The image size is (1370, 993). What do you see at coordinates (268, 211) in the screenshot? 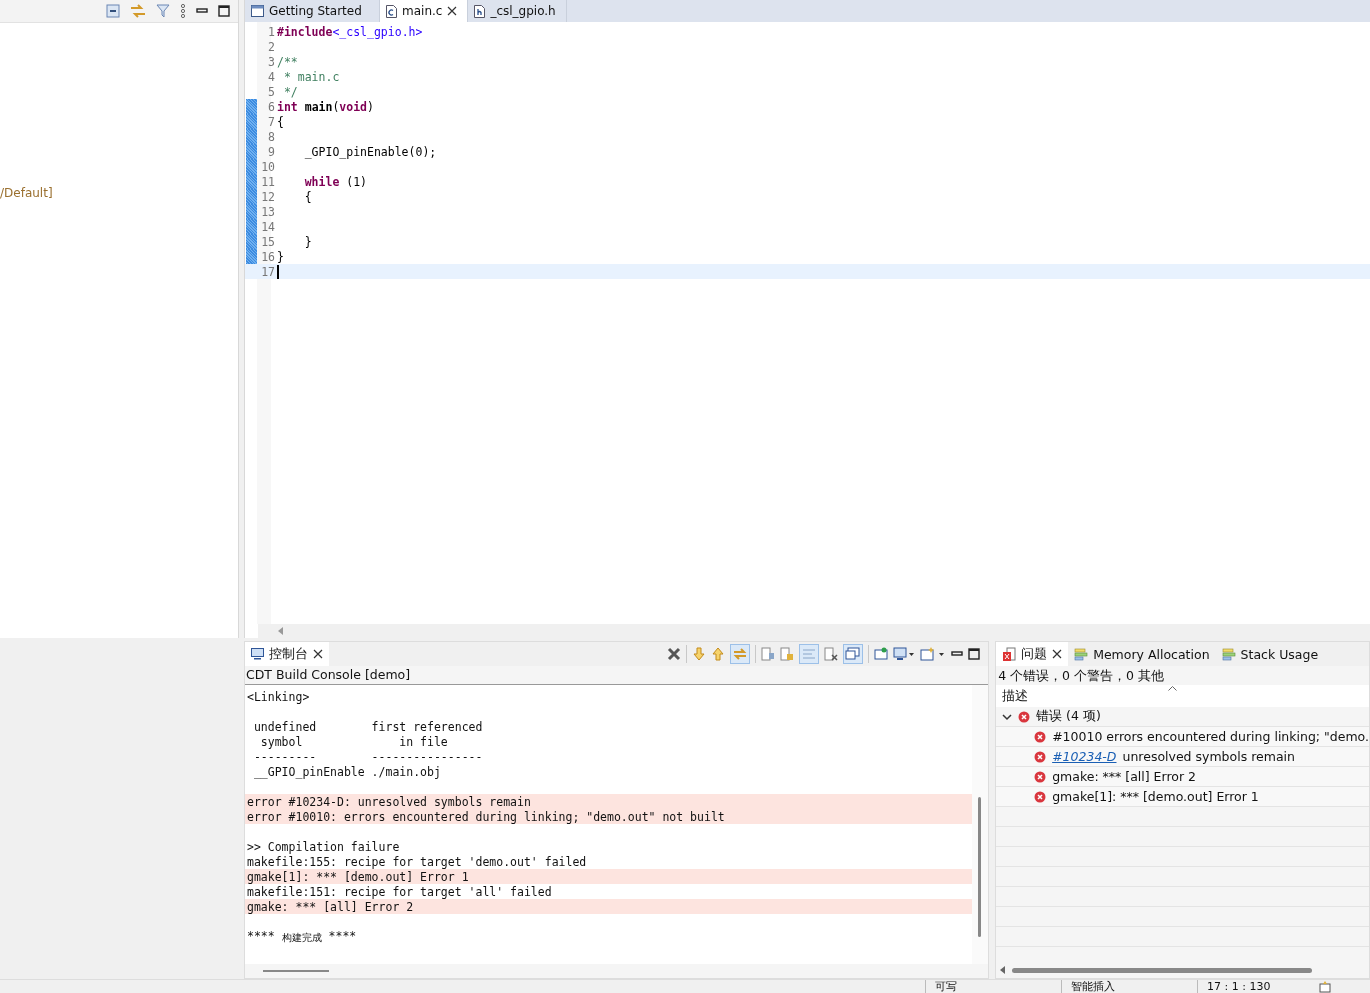
I see `line-number: 13` at bounding box center [268, 211].